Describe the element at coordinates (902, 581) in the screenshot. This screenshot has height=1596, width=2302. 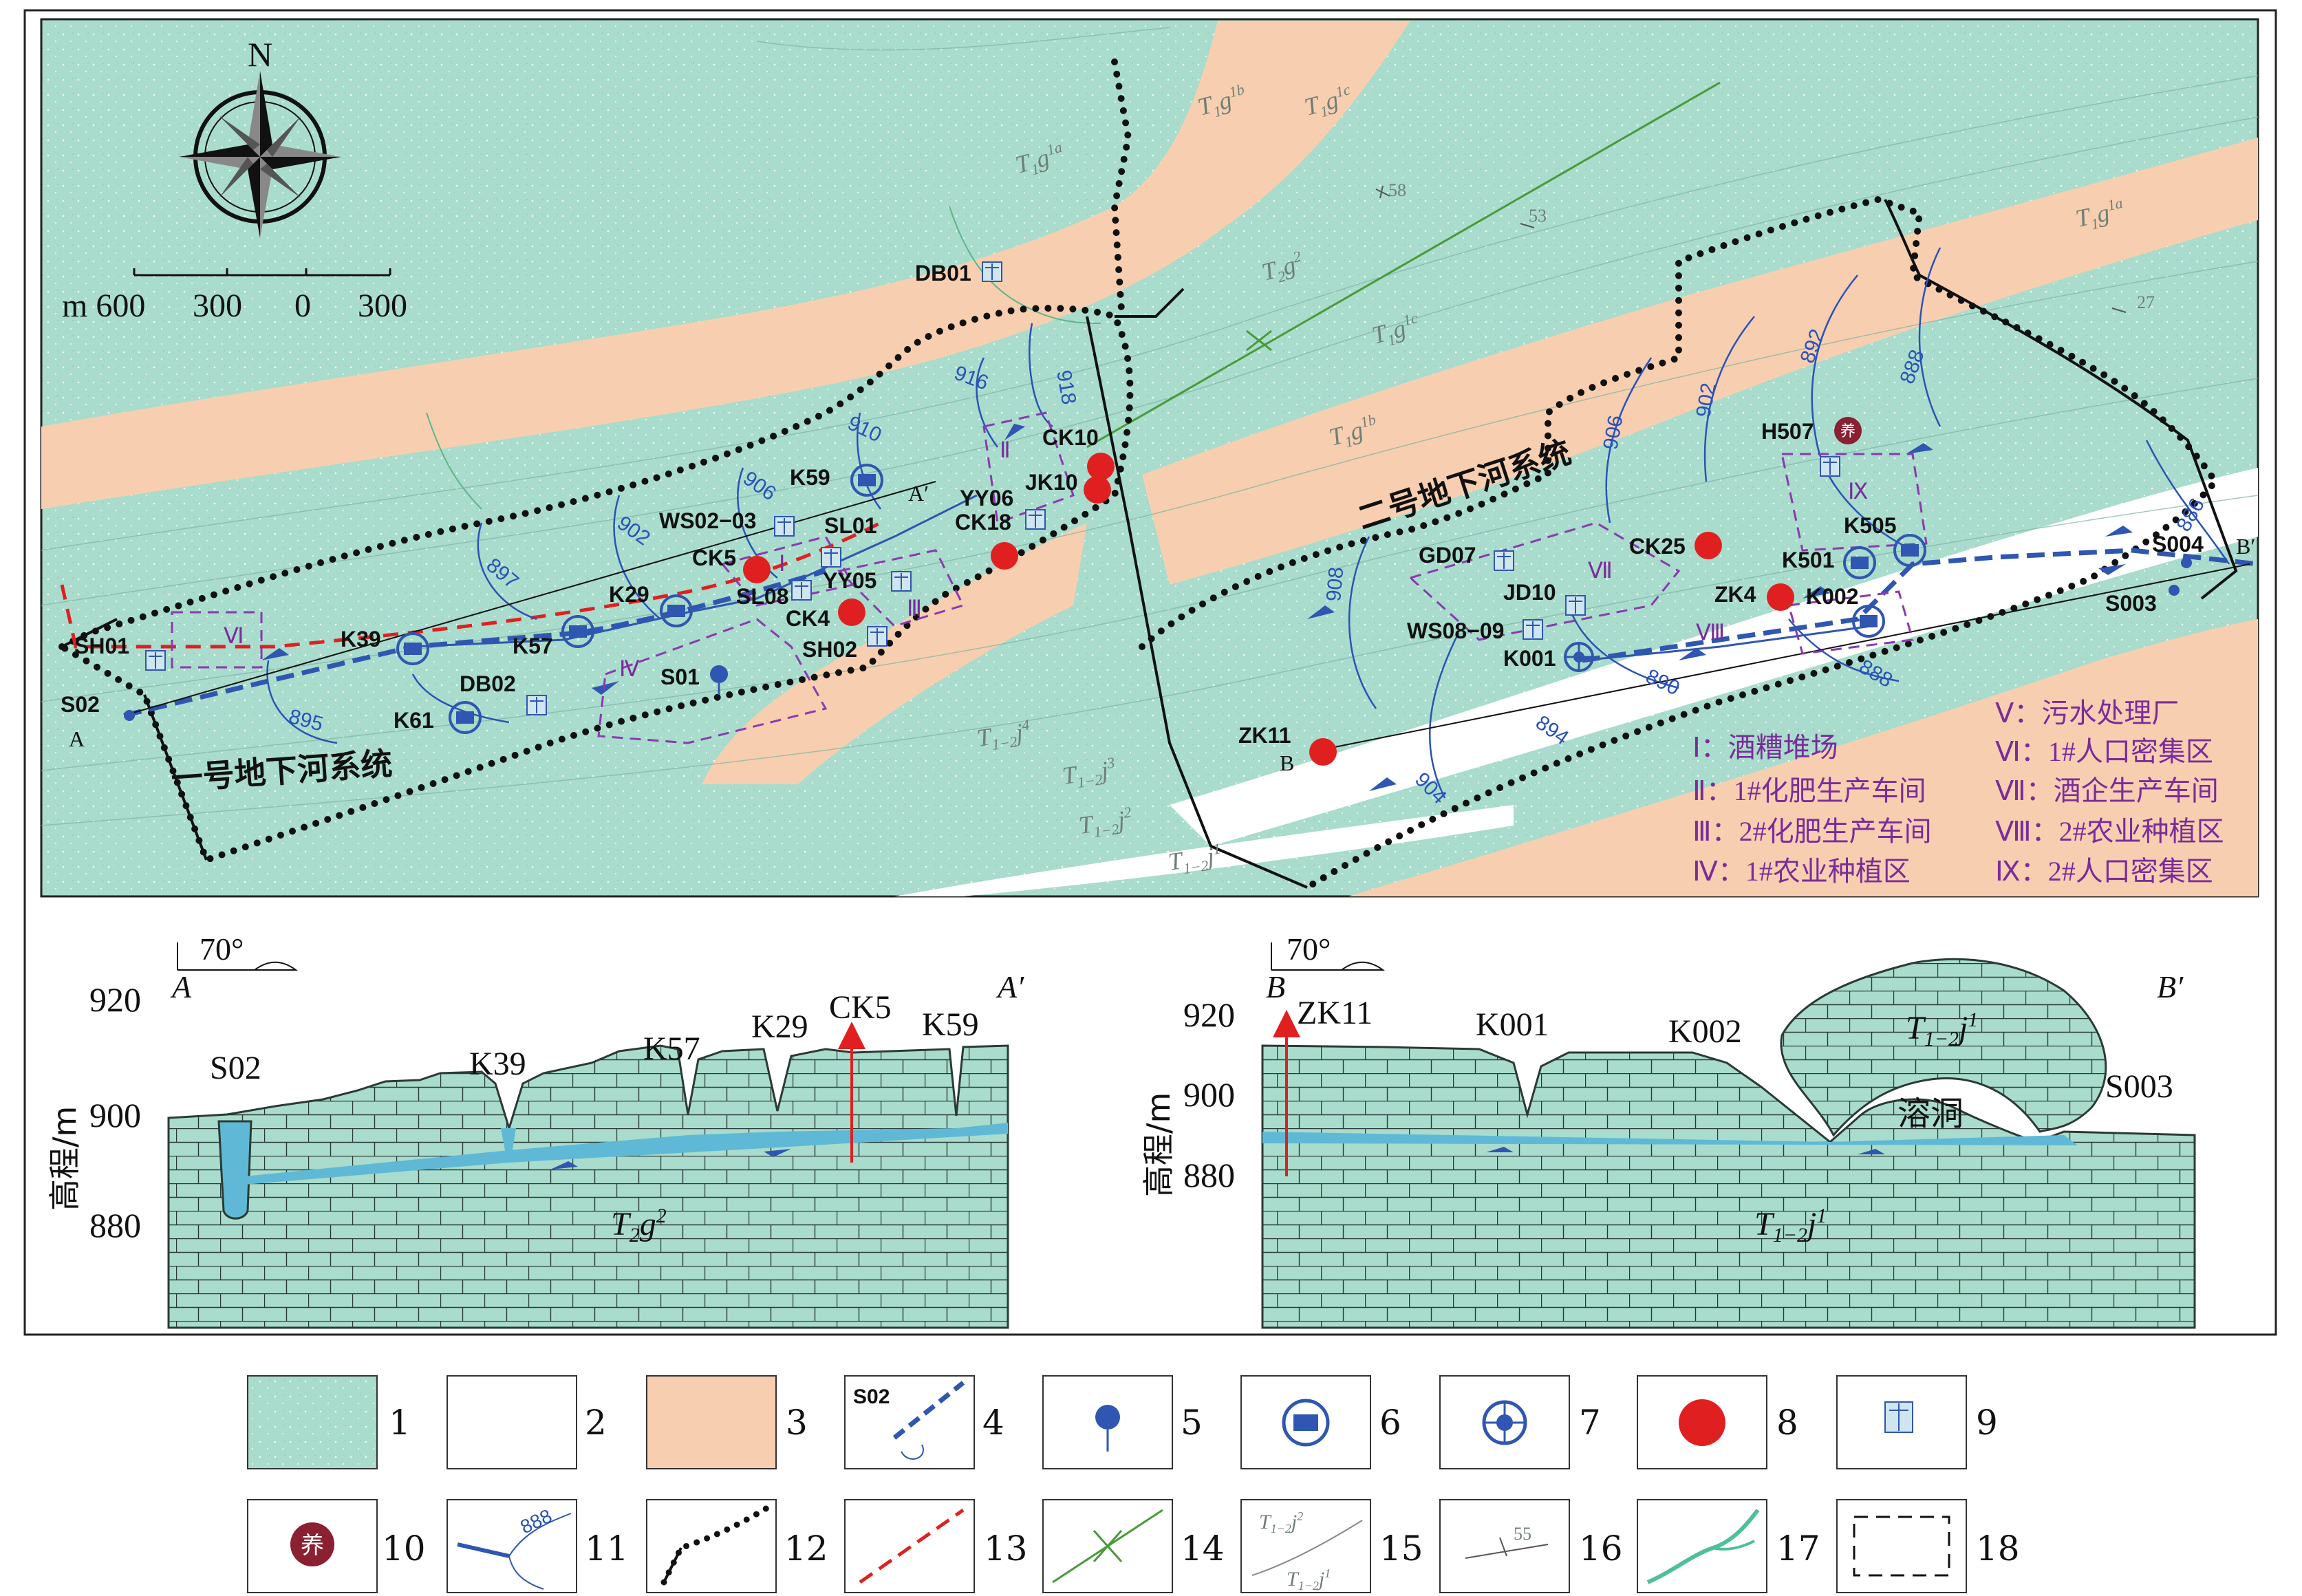
I see `well-yy05` at that location.